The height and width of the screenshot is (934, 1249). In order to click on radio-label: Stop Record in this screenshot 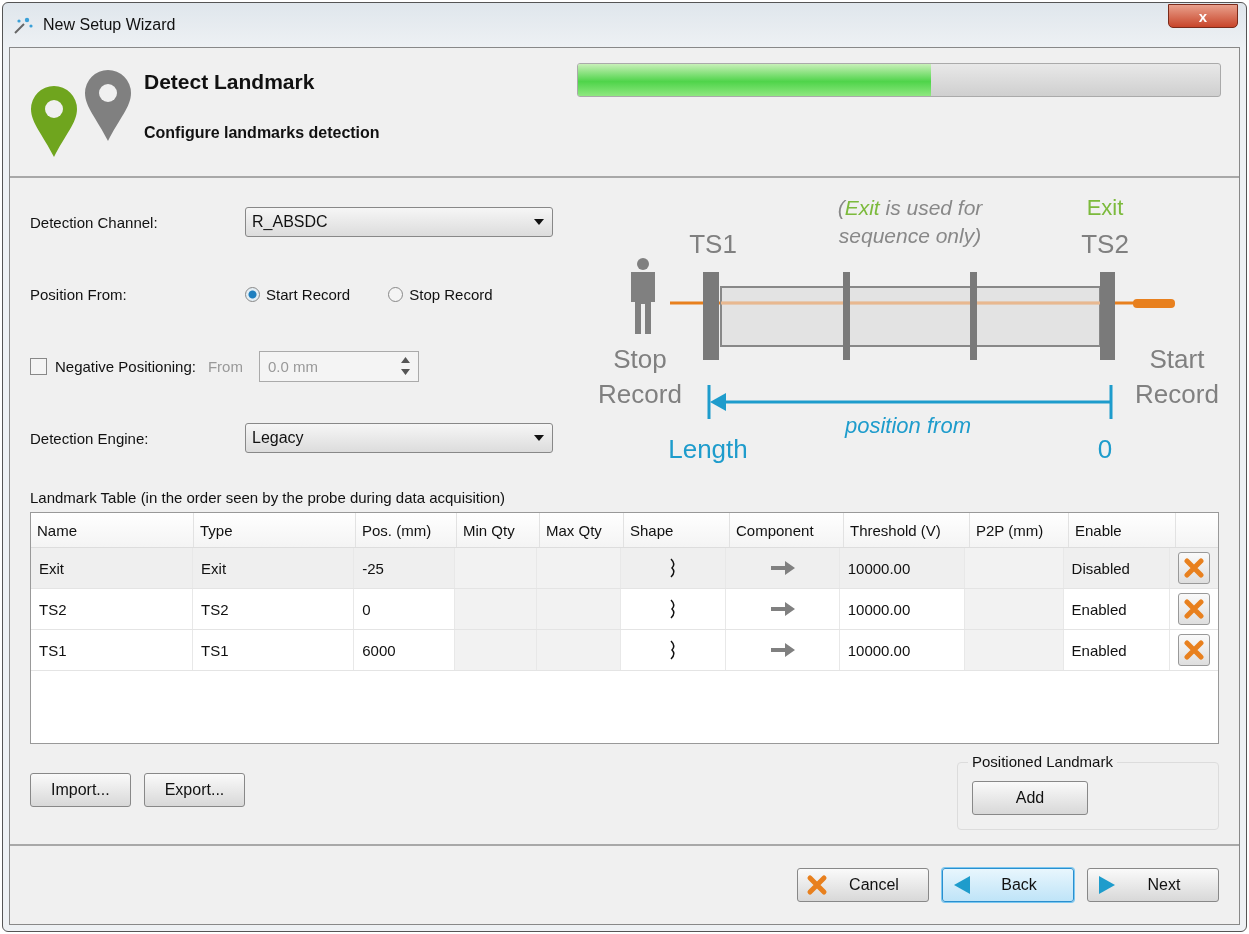, I will do `click(451, 294)`.